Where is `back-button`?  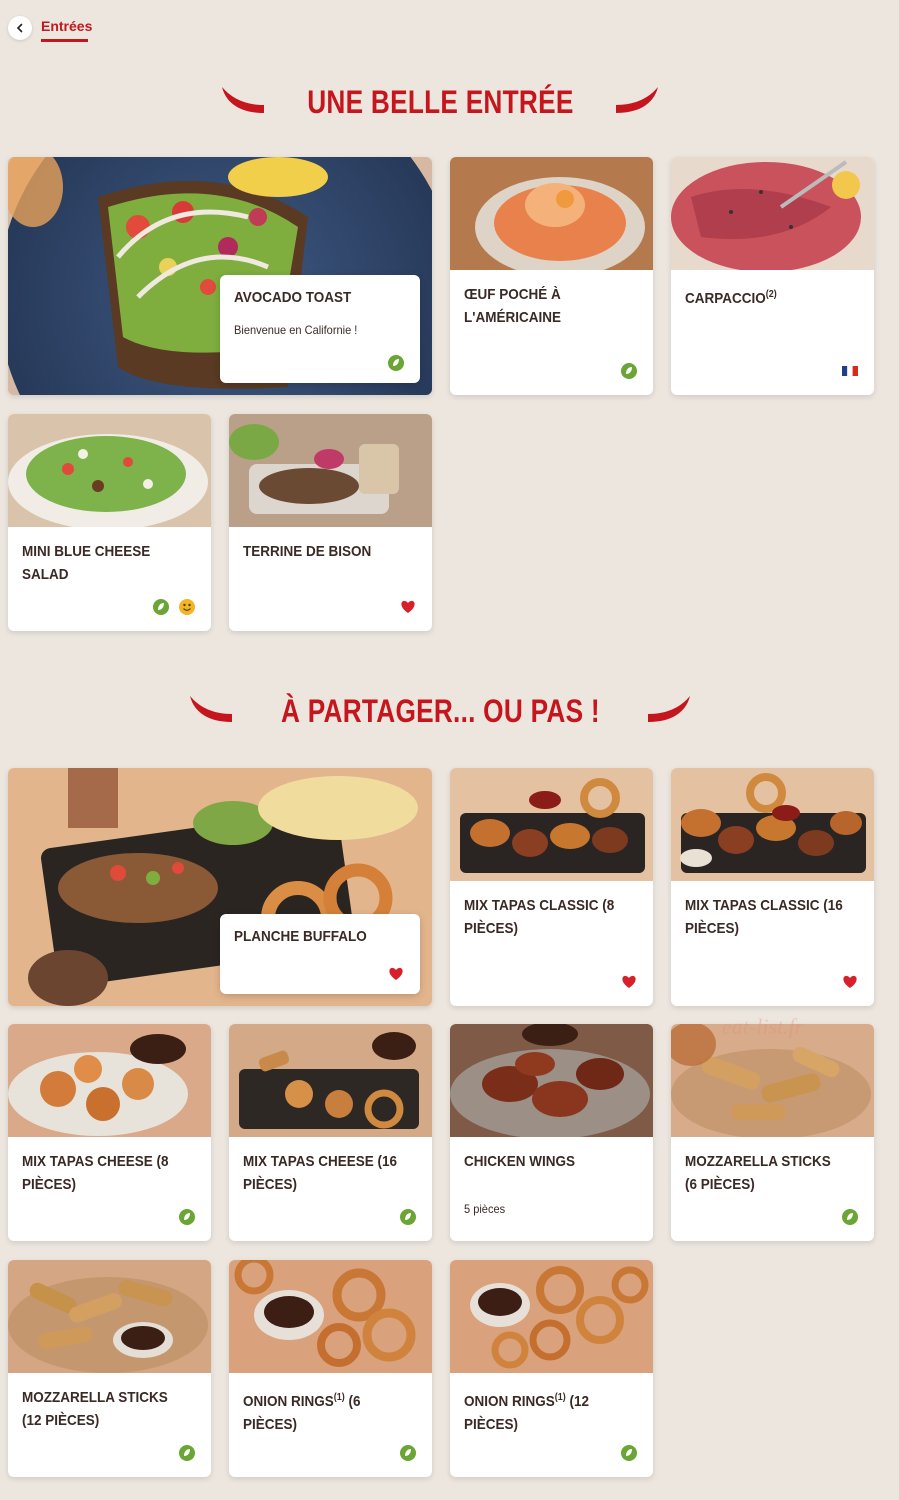 back-button is located at coordinates (20, 28).